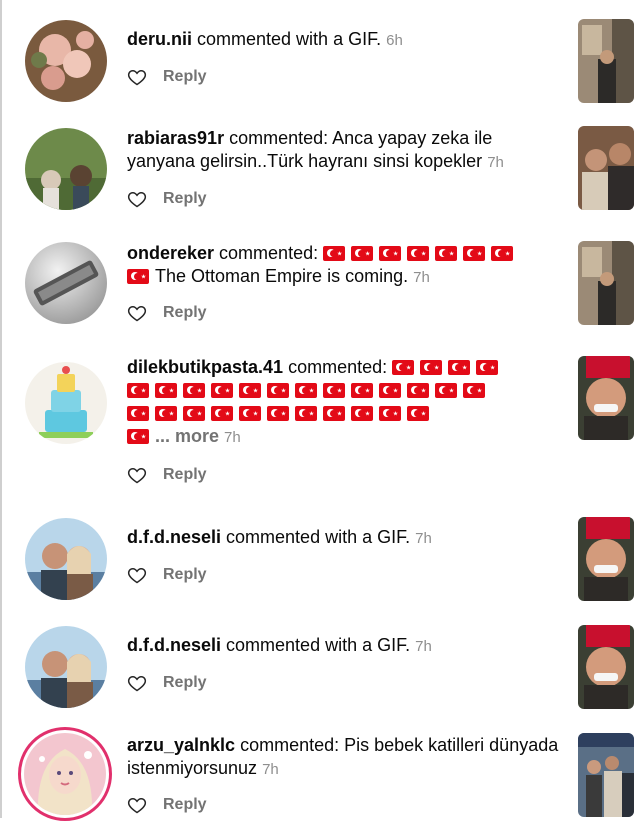  I want to click on left-panel-border, so click(1, 409).